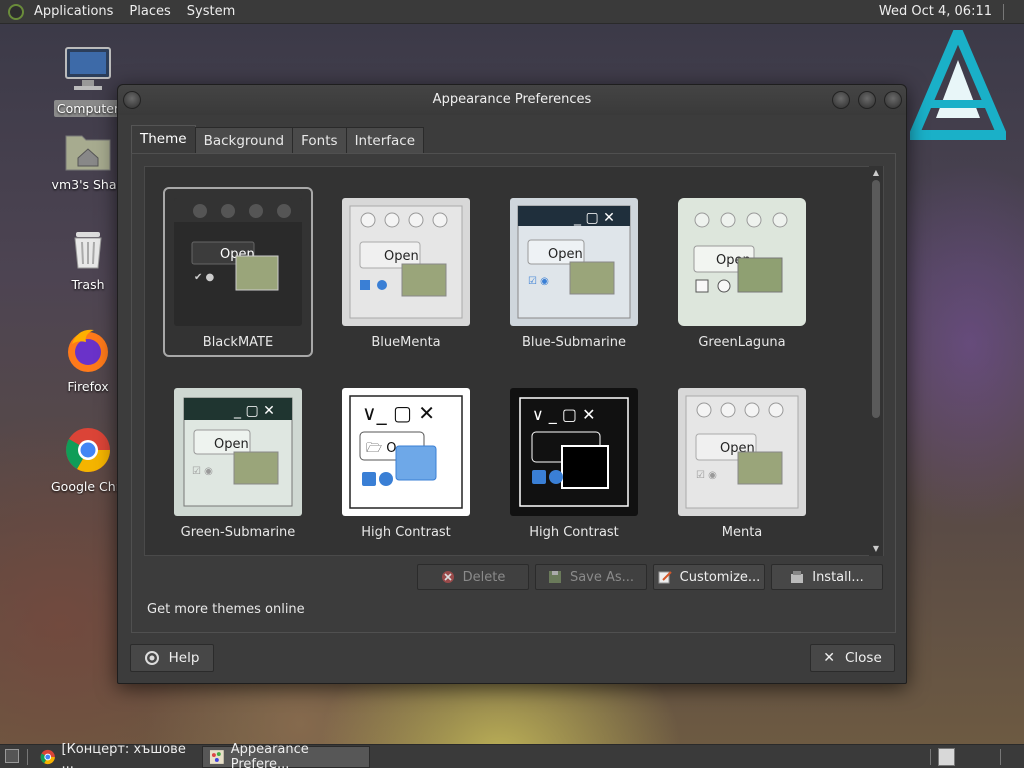 The width and height of the screenshot is (1024, 768). Describe the element at coordinates (876, 173) in the screenshot. I see `scroll-up-icon: ▲` at that location.